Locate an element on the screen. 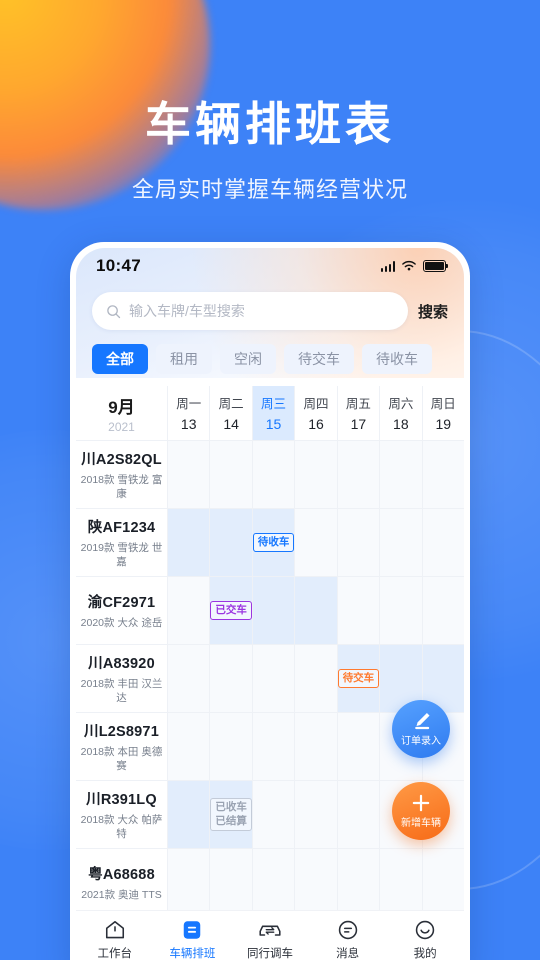  month-year-cell: 9月 2021 is located at coordinates (122, 413).